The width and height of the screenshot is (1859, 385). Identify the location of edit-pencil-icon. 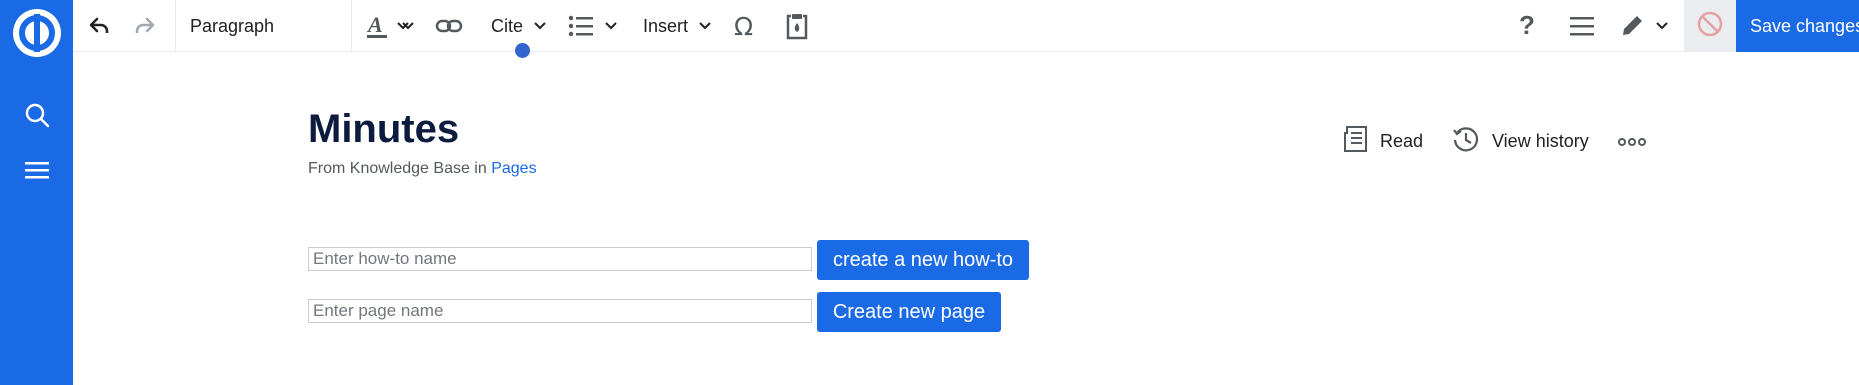
(1632, 26).